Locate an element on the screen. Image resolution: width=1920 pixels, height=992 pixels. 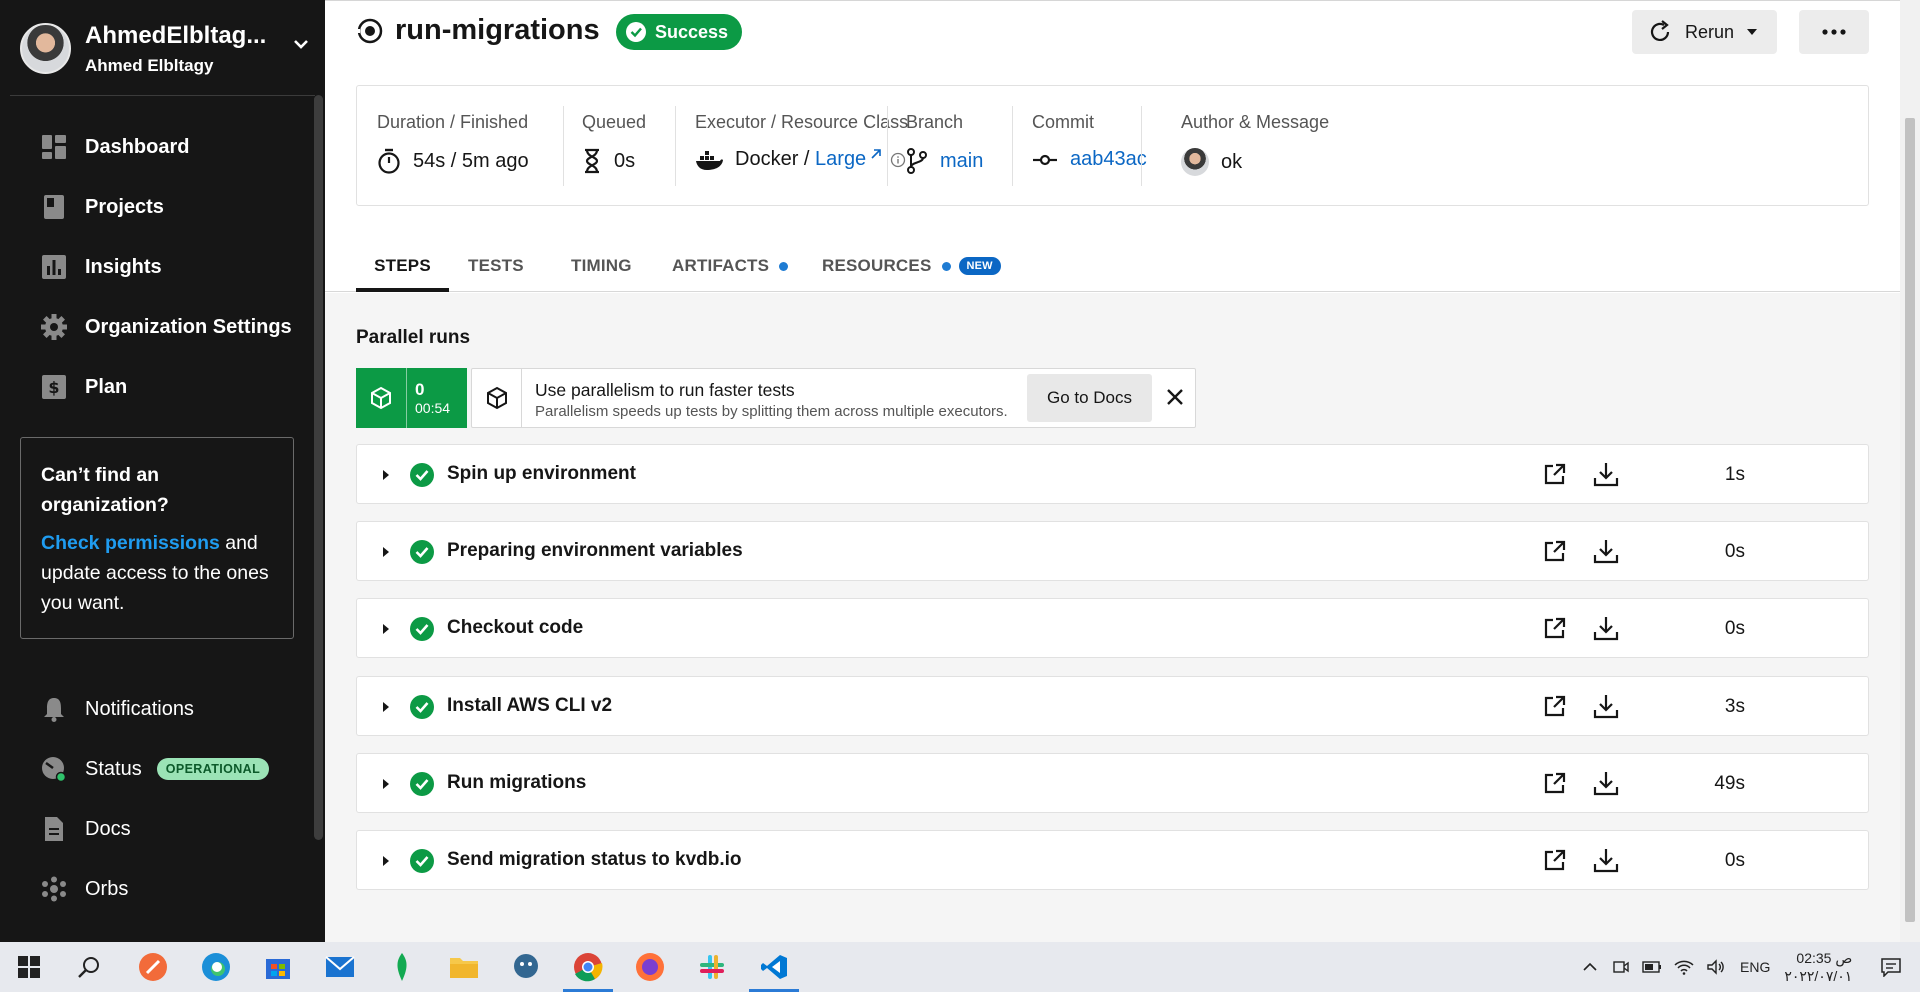
search-icon is located at coordinates (89, 967).